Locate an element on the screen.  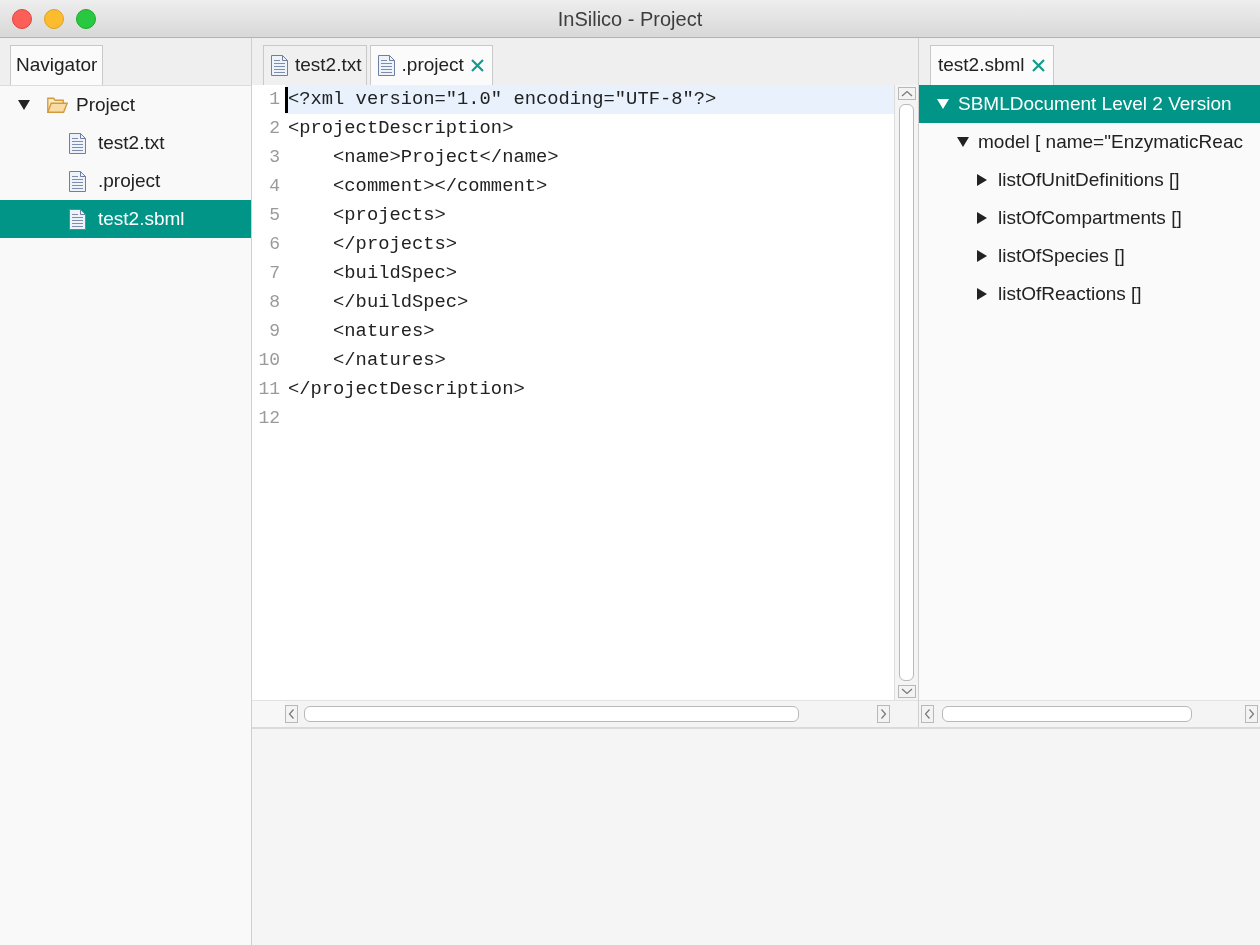
window-title: InSilico - Project is located at coordinates (630, 19).